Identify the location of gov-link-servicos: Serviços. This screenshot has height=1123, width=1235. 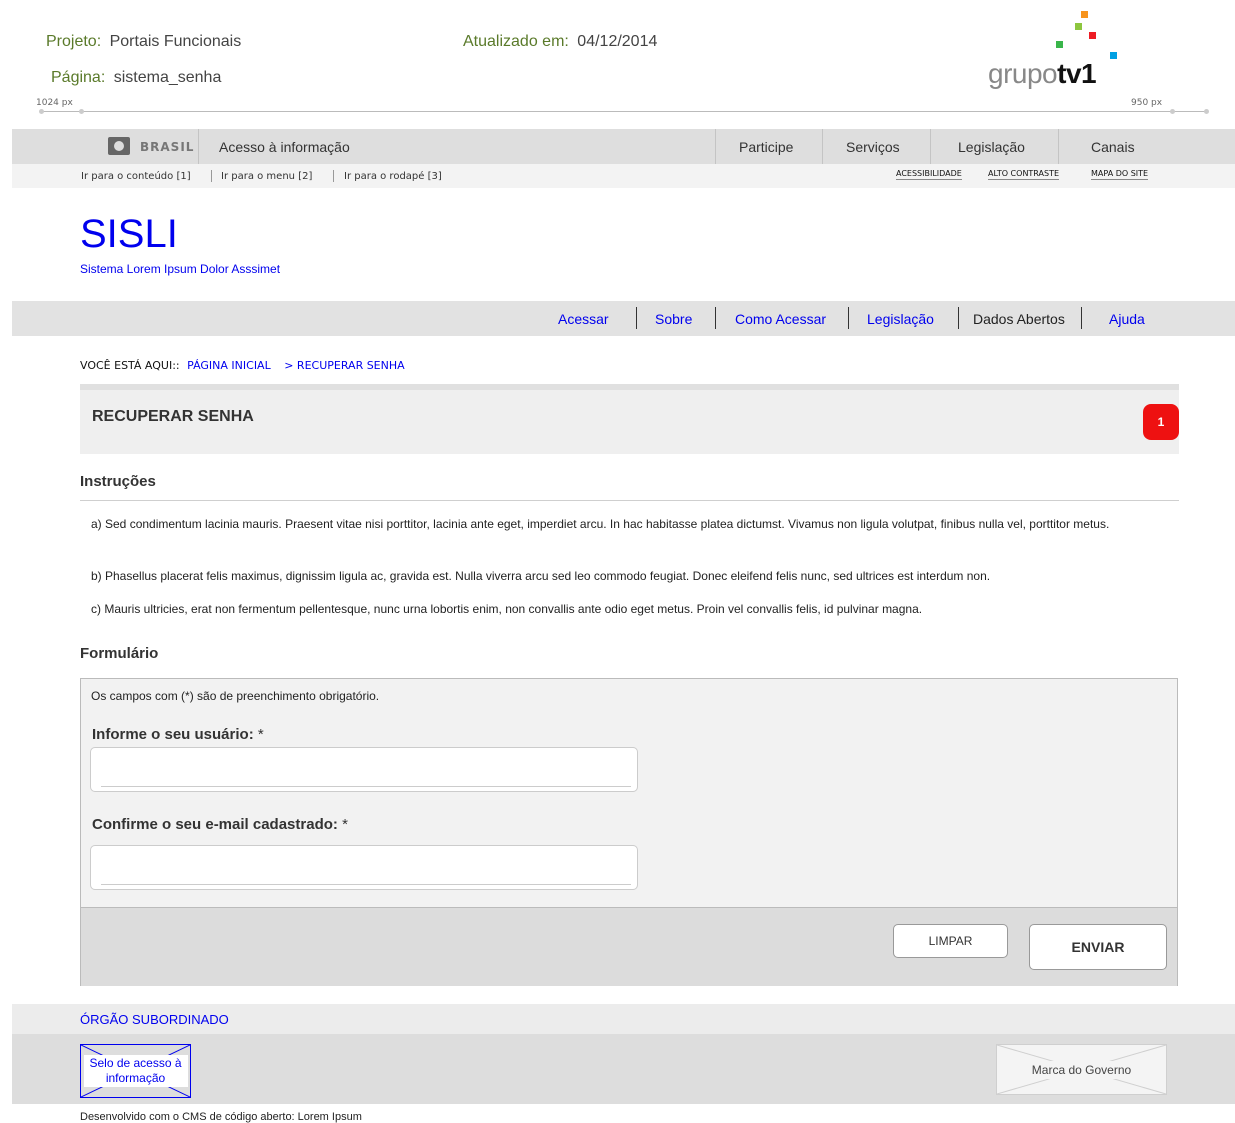
(873, 147).